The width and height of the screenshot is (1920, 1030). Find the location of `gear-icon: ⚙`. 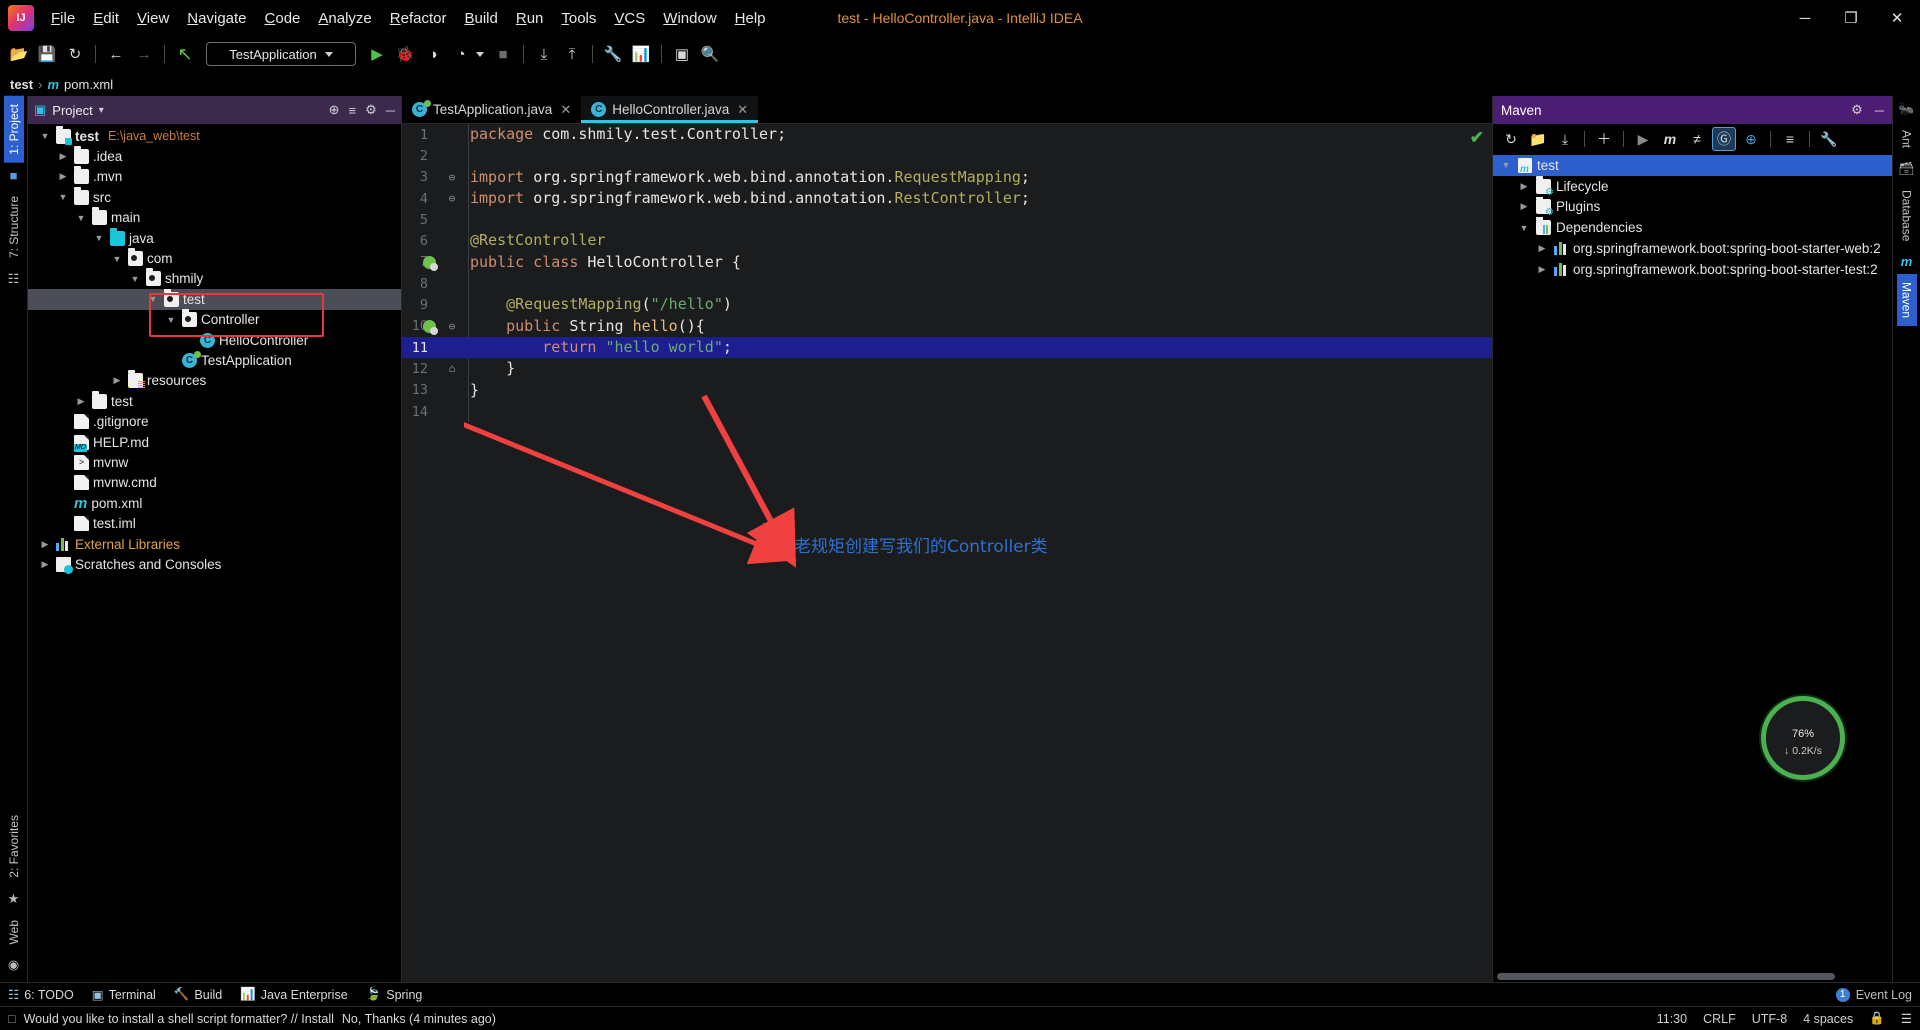

gear-icon: ⚙ is located at coordinates (371, 110).